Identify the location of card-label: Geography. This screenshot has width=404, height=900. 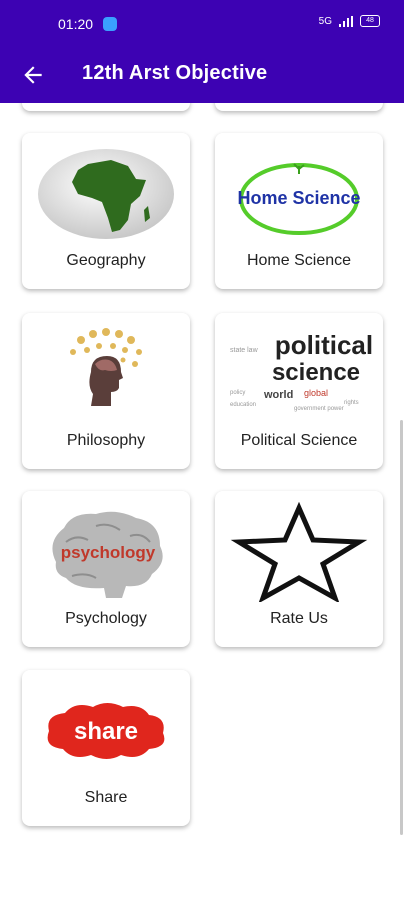
(106, 260).